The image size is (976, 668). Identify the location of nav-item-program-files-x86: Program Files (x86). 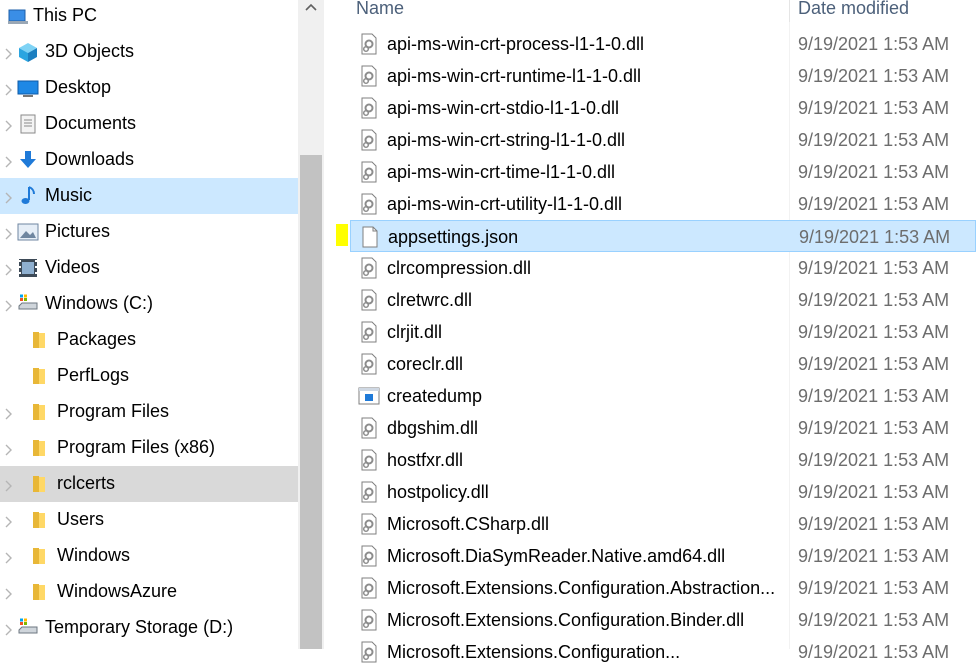
(149, 448).